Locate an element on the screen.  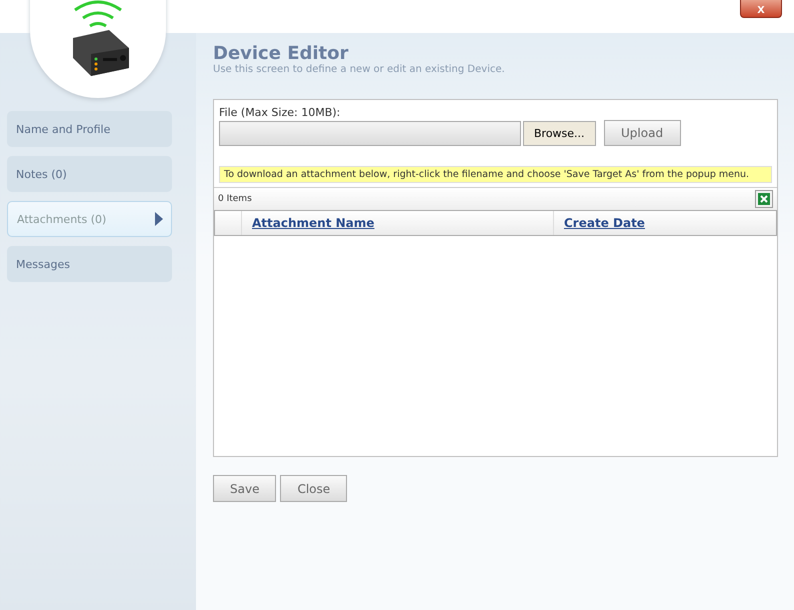
sidebar-item: Messages is located at coordinates (89, 264).